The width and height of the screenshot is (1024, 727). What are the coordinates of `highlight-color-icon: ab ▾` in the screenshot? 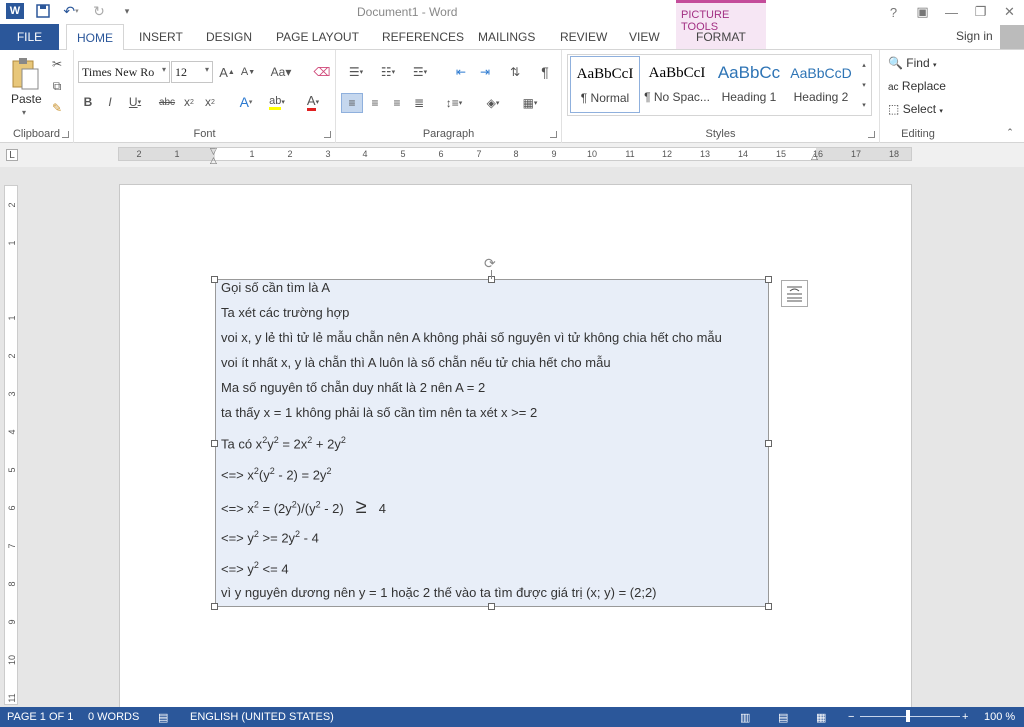 It's located at (277, 102).